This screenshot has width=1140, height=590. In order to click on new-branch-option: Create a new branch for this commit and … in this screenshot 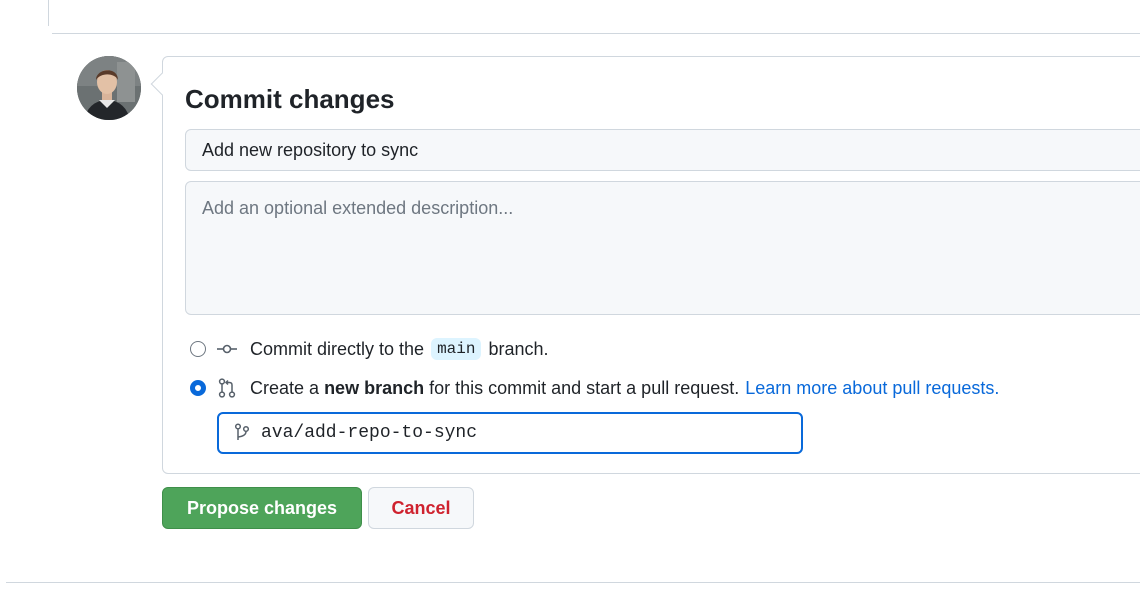, I will do `click(594, 388)`.